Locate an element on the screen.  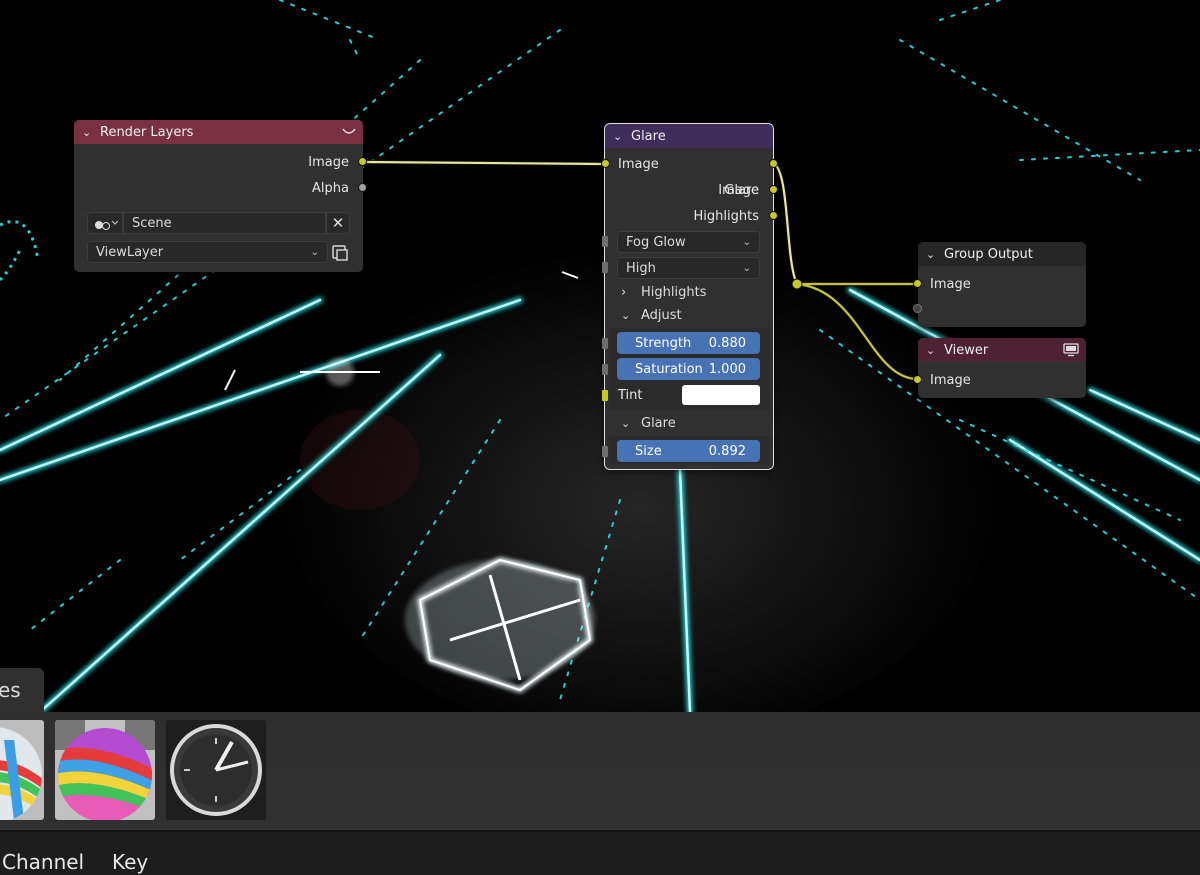
saturation-slider: Saturation 1.000 is located at coordinates (688, 369).